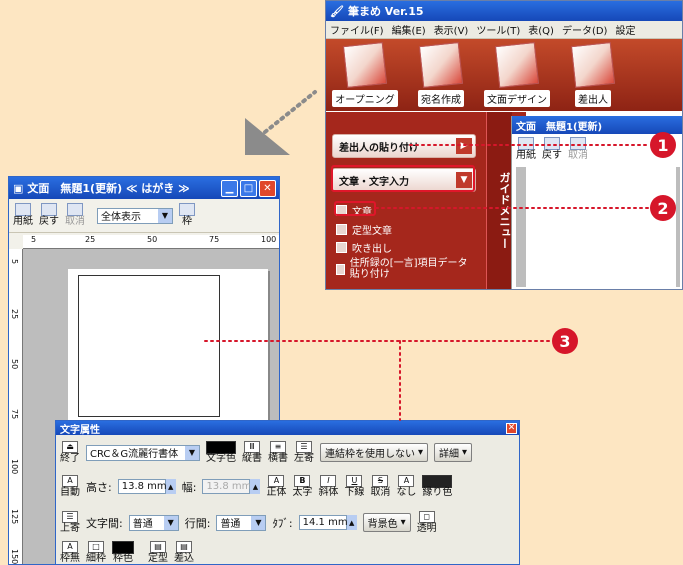  What do you see at coordinates (267, 136) in the screenshot?
I see `arrow-indicator-icon` at bounding box center [267, 136].